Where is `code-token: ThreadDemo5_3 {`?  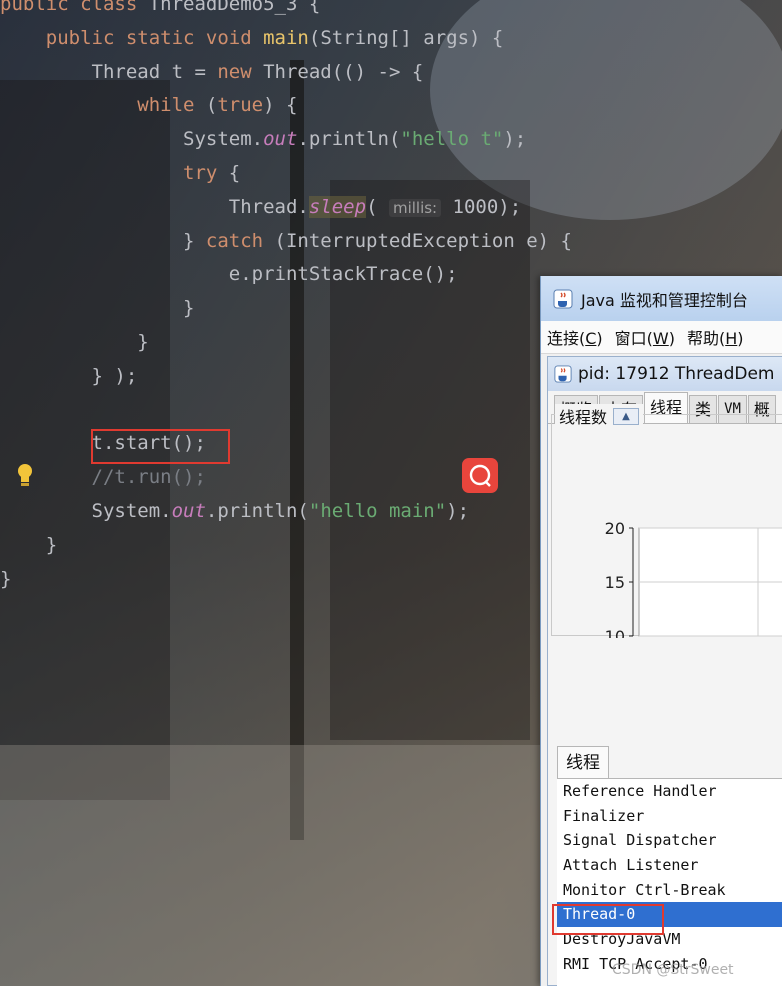
code-token: ThreadDemo5_3 { is located at coordinates (234, 7).